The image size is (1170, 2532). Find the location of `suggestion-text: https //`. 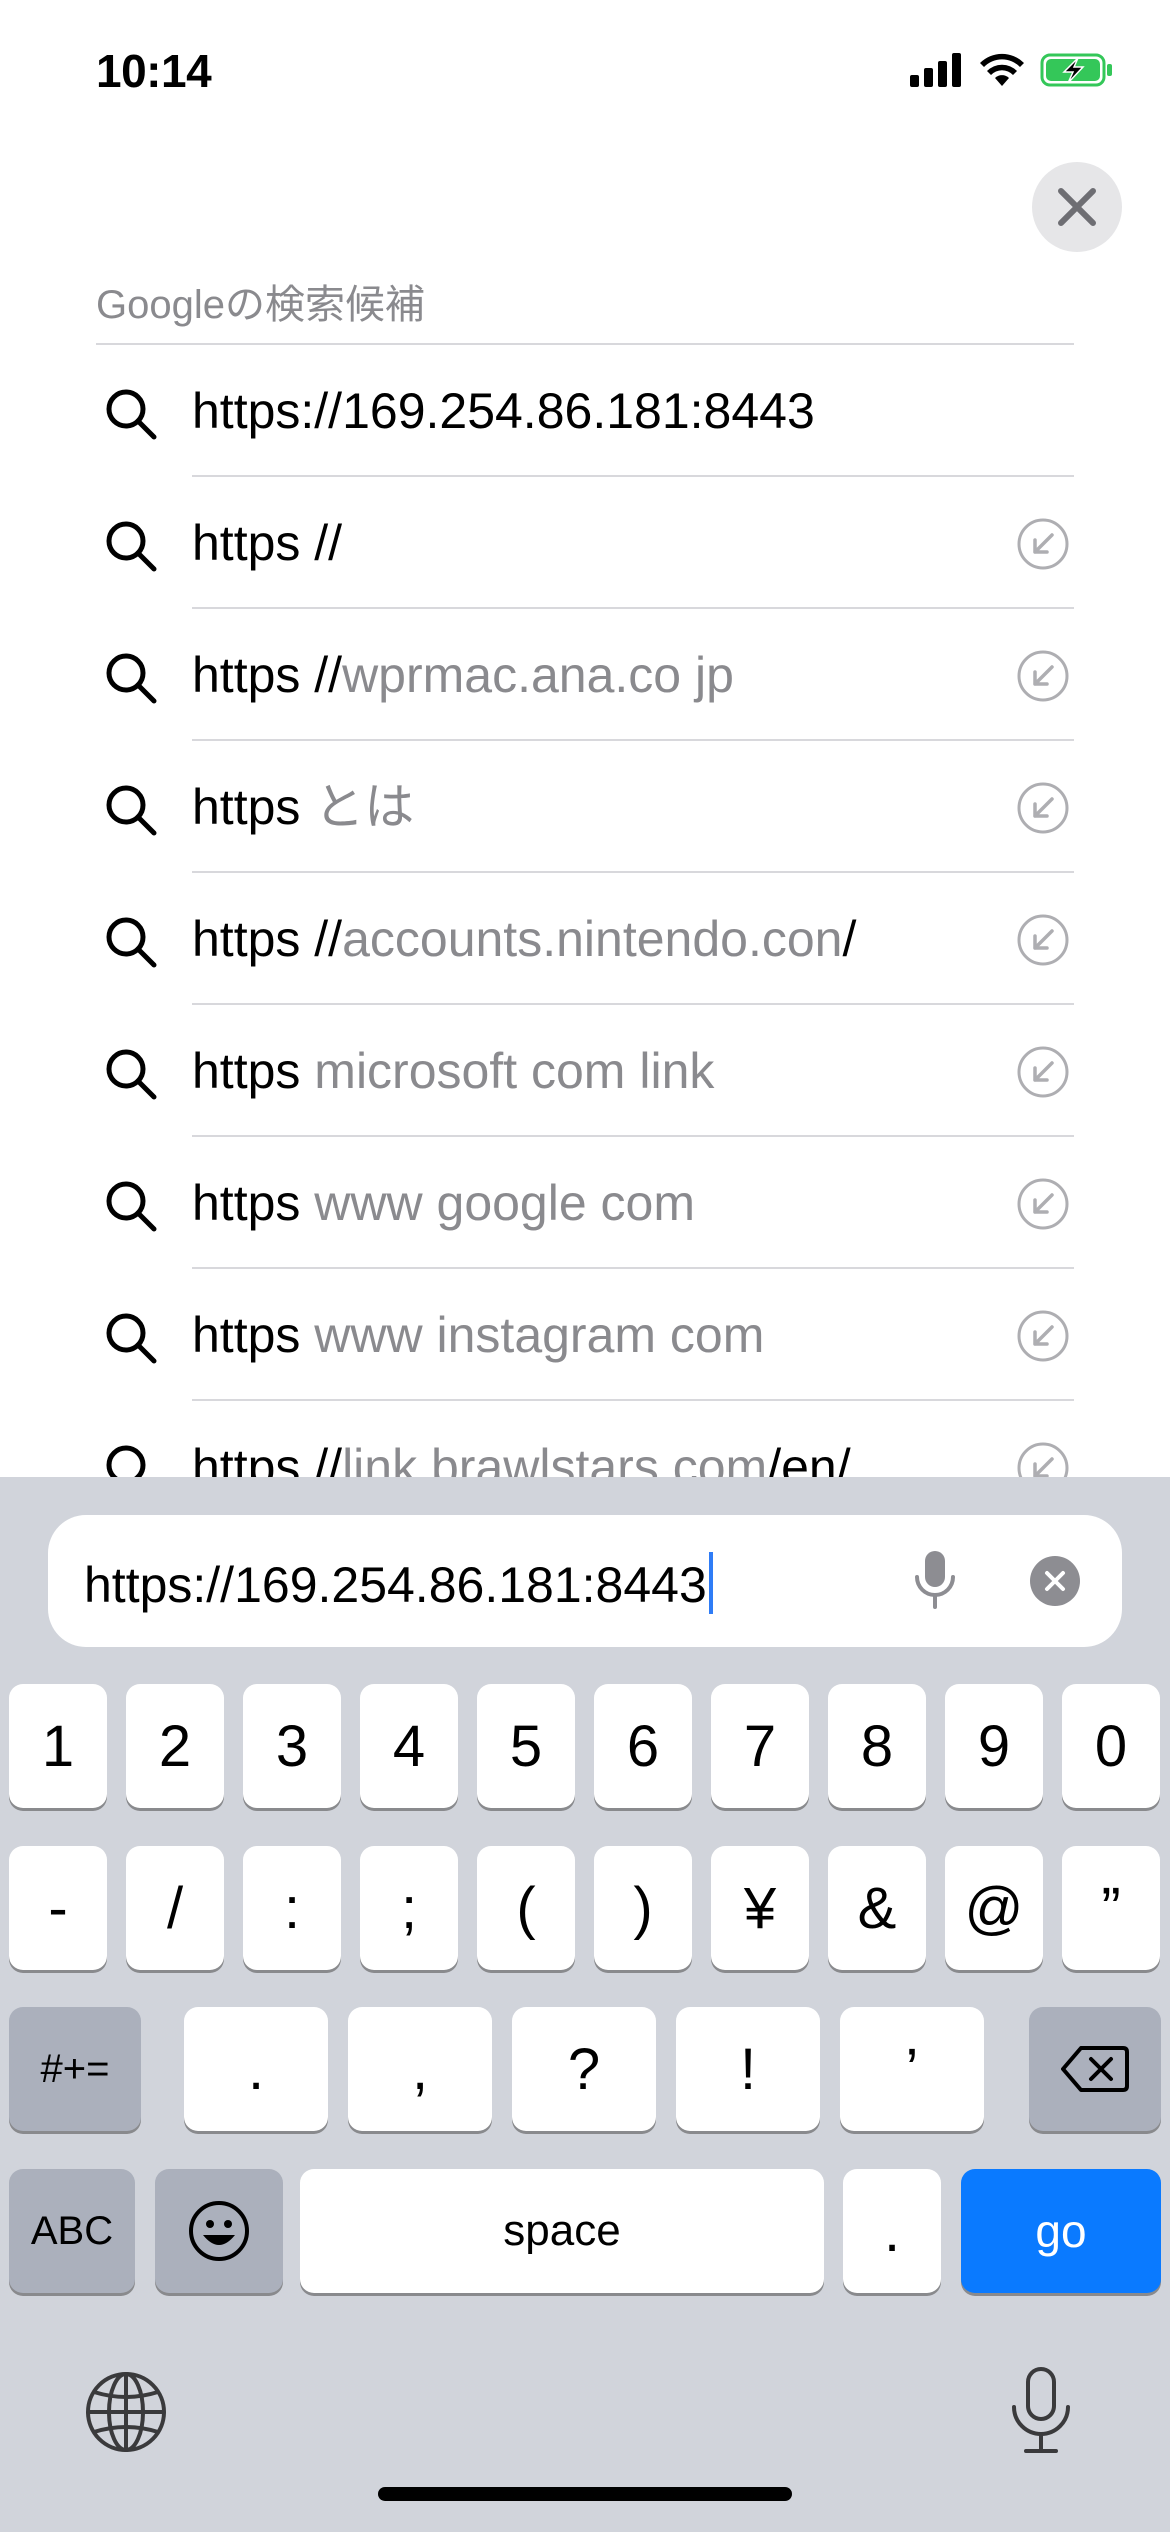

suggestion-text: https // is located at coordinates (267, 543).